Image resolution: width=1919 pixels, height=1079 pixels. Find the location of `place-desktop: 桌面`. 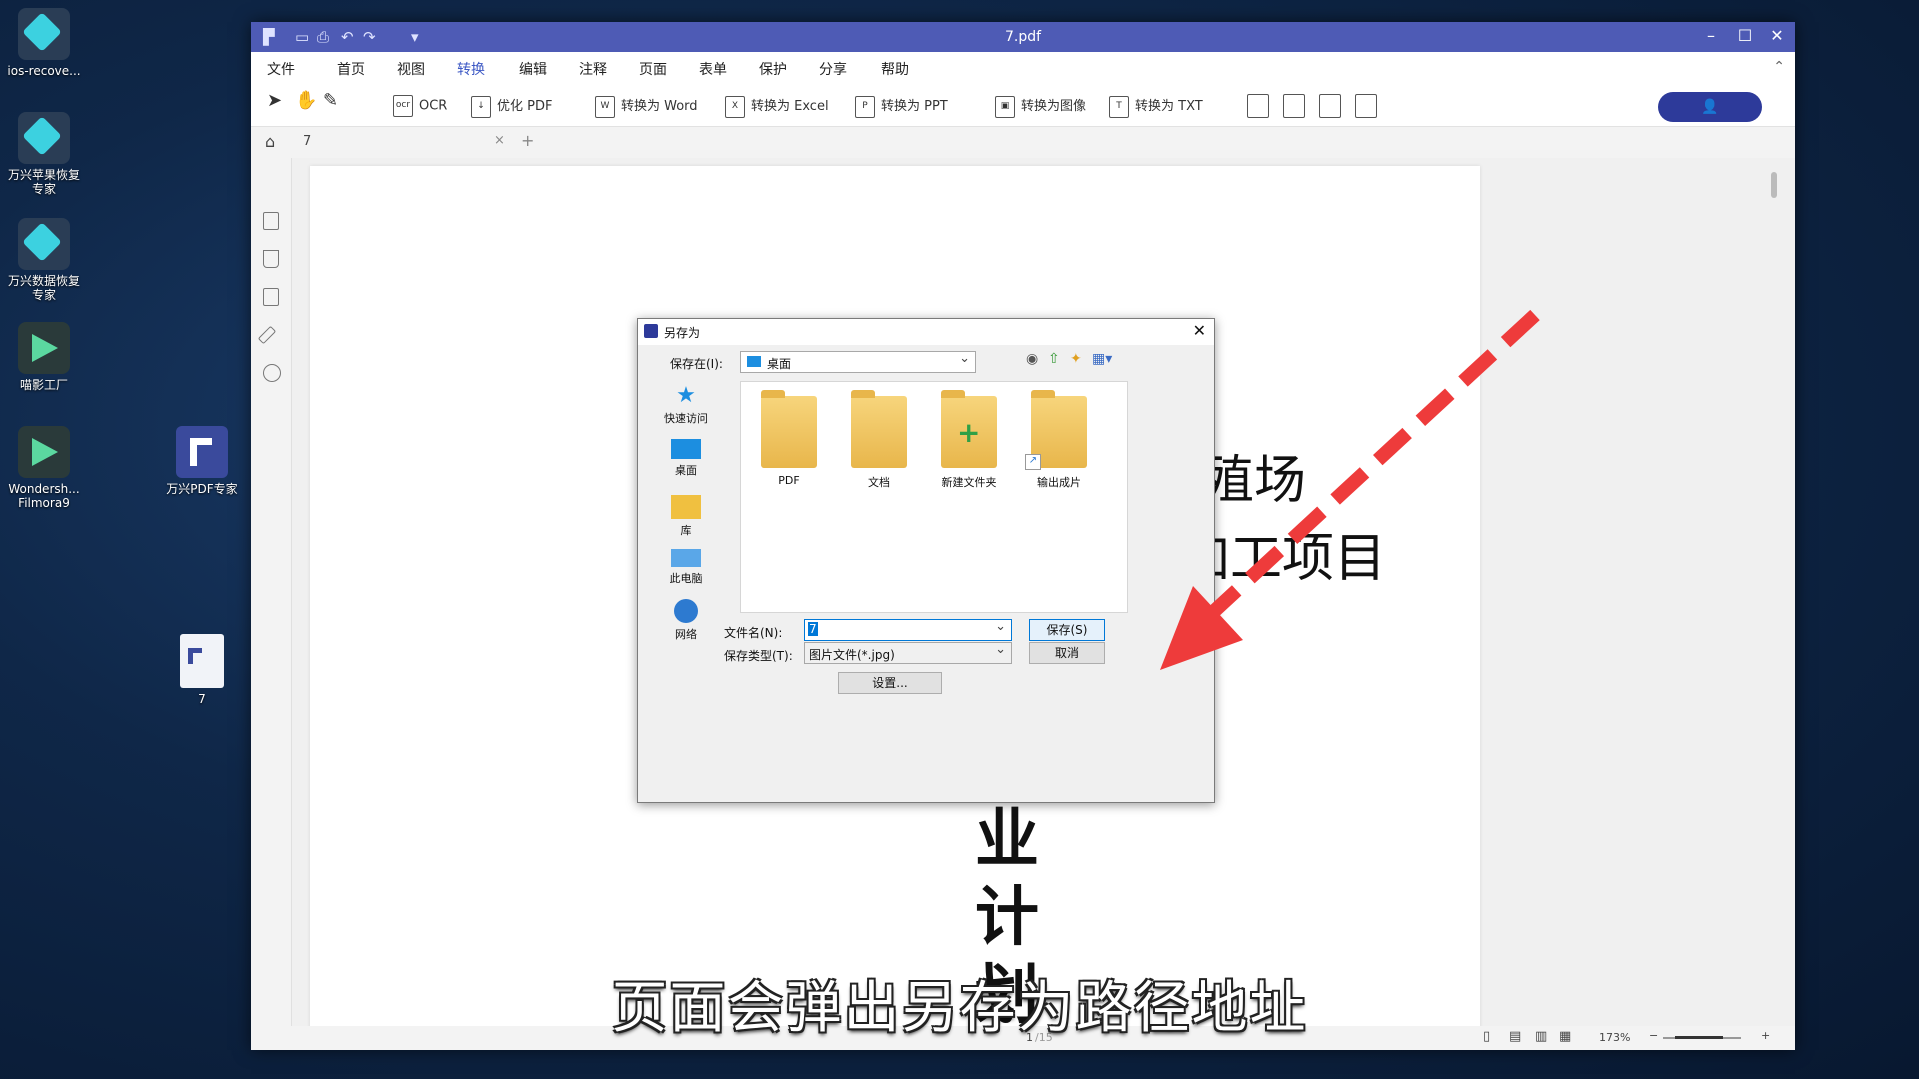

place-desktop: 桌面 is located at coordinates (686, 458).